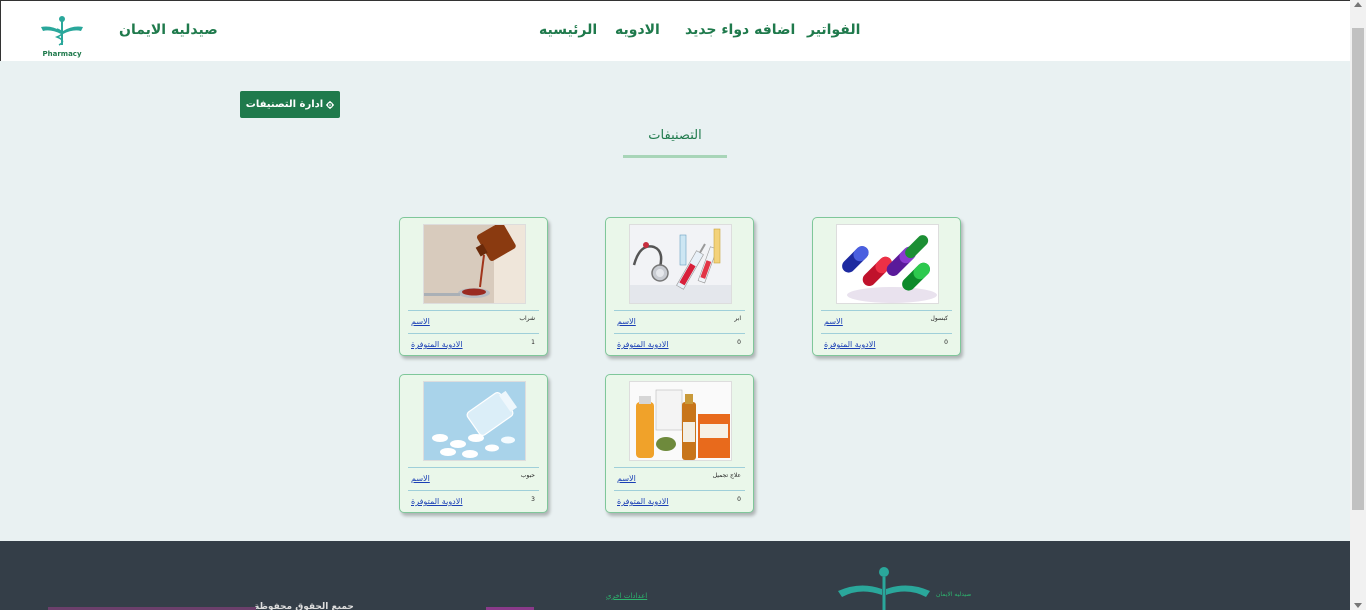 This screenshot has height=610, width=1366. What do you see at coordinates (884, 588) in the screenshot?
I see `footer-pharmacy-logo` at bounding box center [884, 588].